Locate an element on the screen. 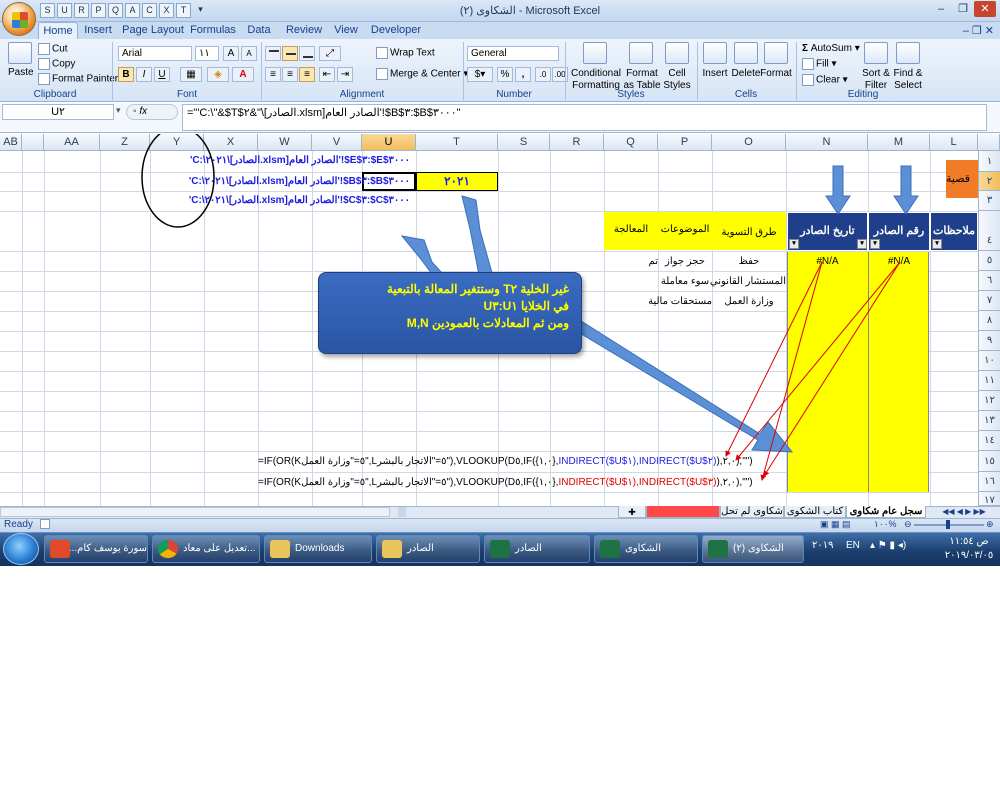 The height and width of the screenshot is (801, 1000). tab-data: Data is located at coordinates (259, 30).